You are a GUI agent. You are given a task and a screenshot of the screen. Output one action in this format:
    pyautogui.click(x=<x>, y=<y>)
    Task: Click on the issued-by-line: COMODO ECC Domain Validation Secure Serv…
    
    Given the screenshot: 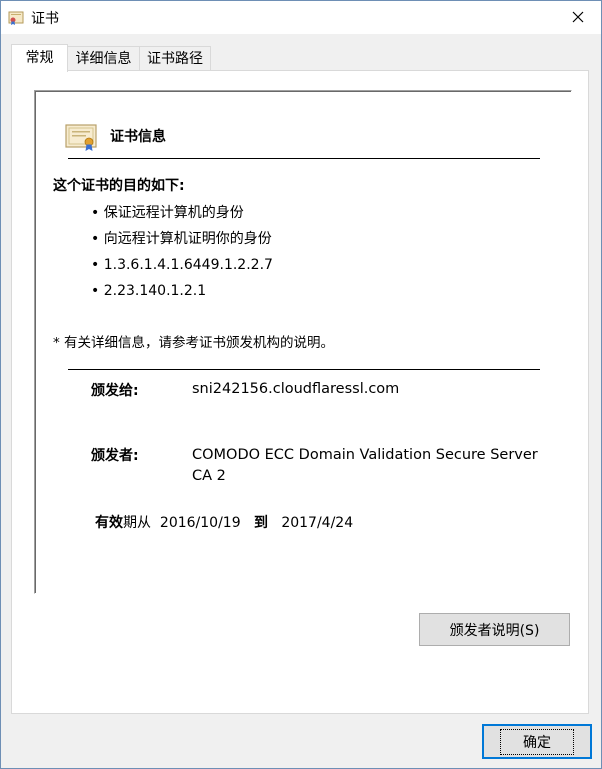 What is the action you would take?
    pyautogui.click(x=365, y=455)
    